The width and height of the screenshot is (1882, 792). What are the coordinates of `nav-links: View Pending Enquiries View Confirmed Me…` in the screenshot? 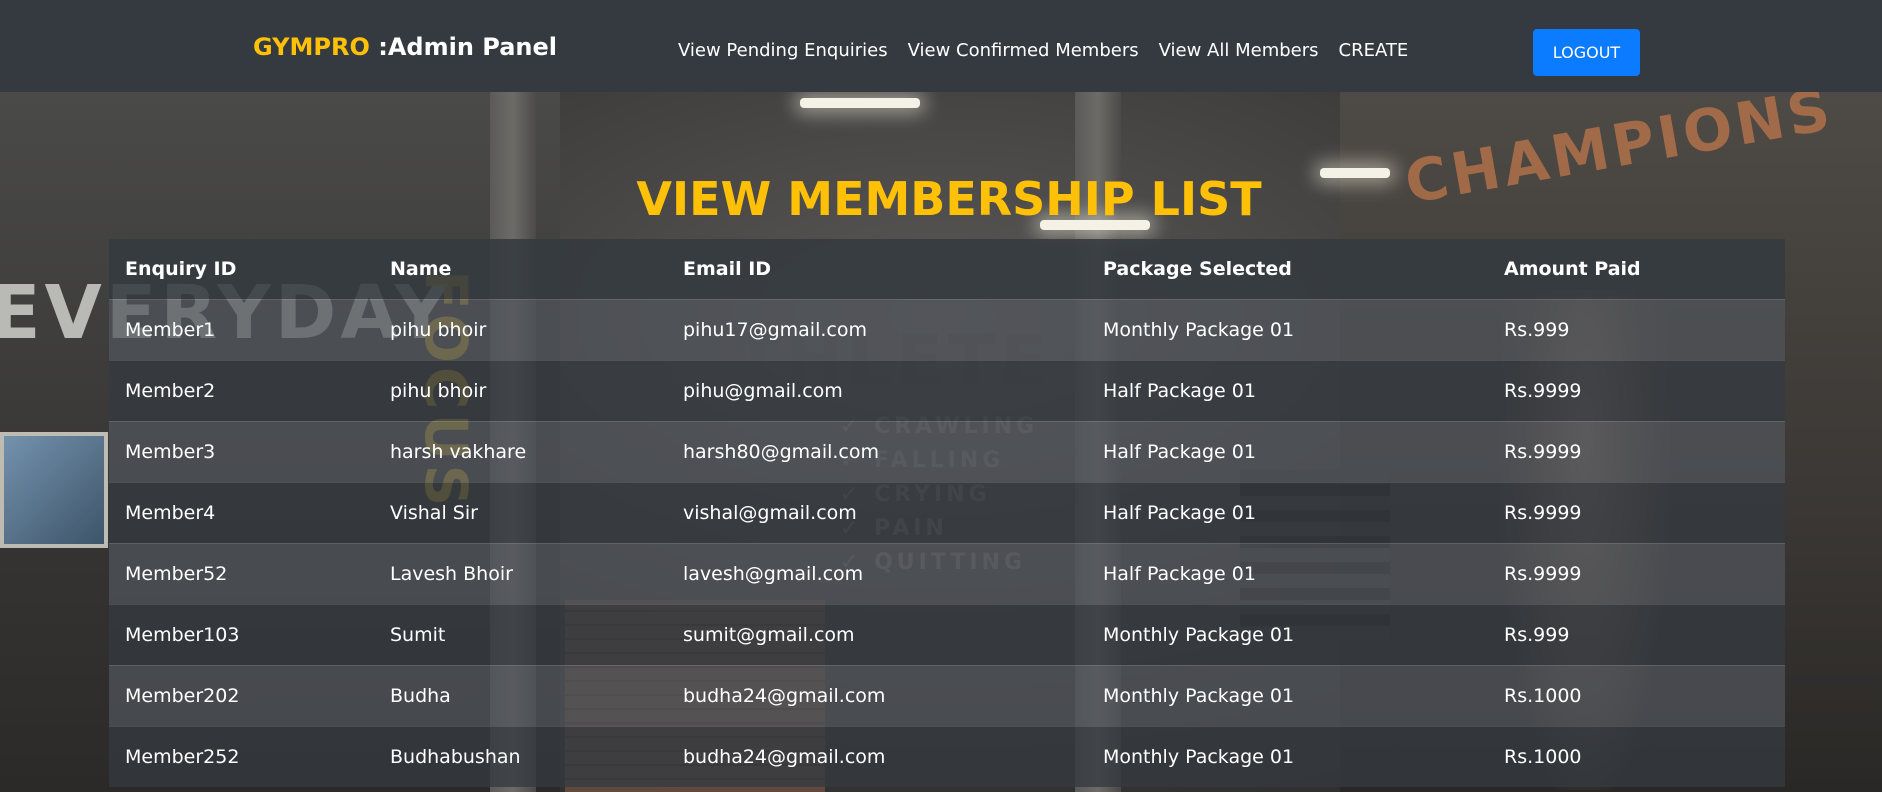 It's located at (1043, 50).